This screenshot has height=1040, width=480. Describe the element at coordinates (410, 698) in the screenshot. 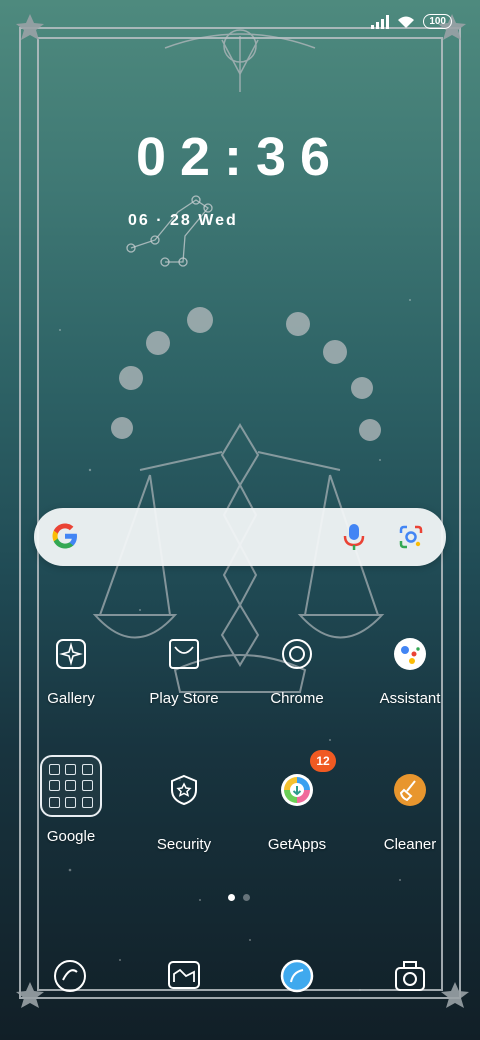

I see `app-label: Assistant` at that location.